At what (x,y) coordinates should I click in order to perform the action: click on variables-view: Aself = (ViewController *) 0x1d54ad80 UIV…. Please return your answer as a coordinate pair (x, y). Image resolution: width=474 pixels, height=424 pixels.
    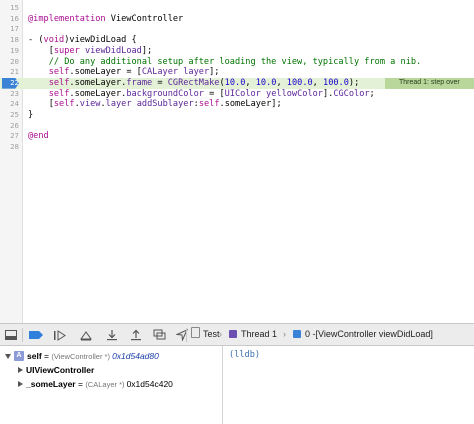
    Looking at the image, I should click on (111, 385).